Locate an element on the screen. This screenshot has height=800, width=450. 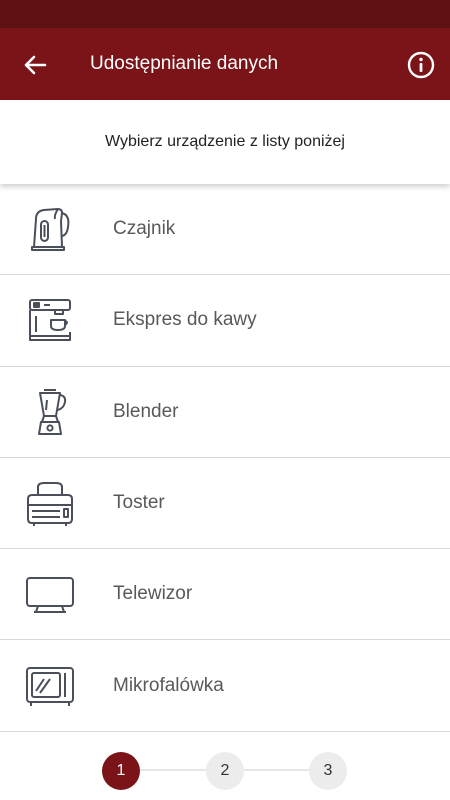
instruction-text: Wybierz urządzenie z listy poniżej is located at coordinates (225, 141).